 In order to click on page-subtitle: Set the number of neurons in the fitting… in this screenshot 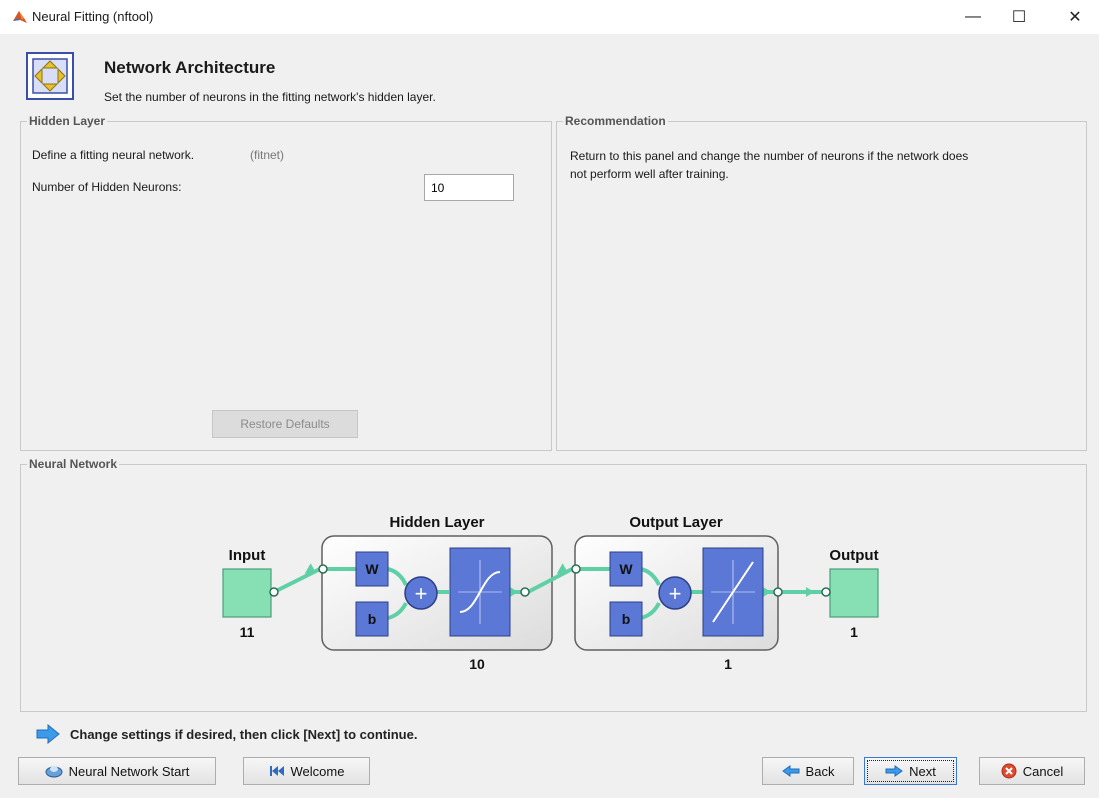, I will do `click(270, 97)`.